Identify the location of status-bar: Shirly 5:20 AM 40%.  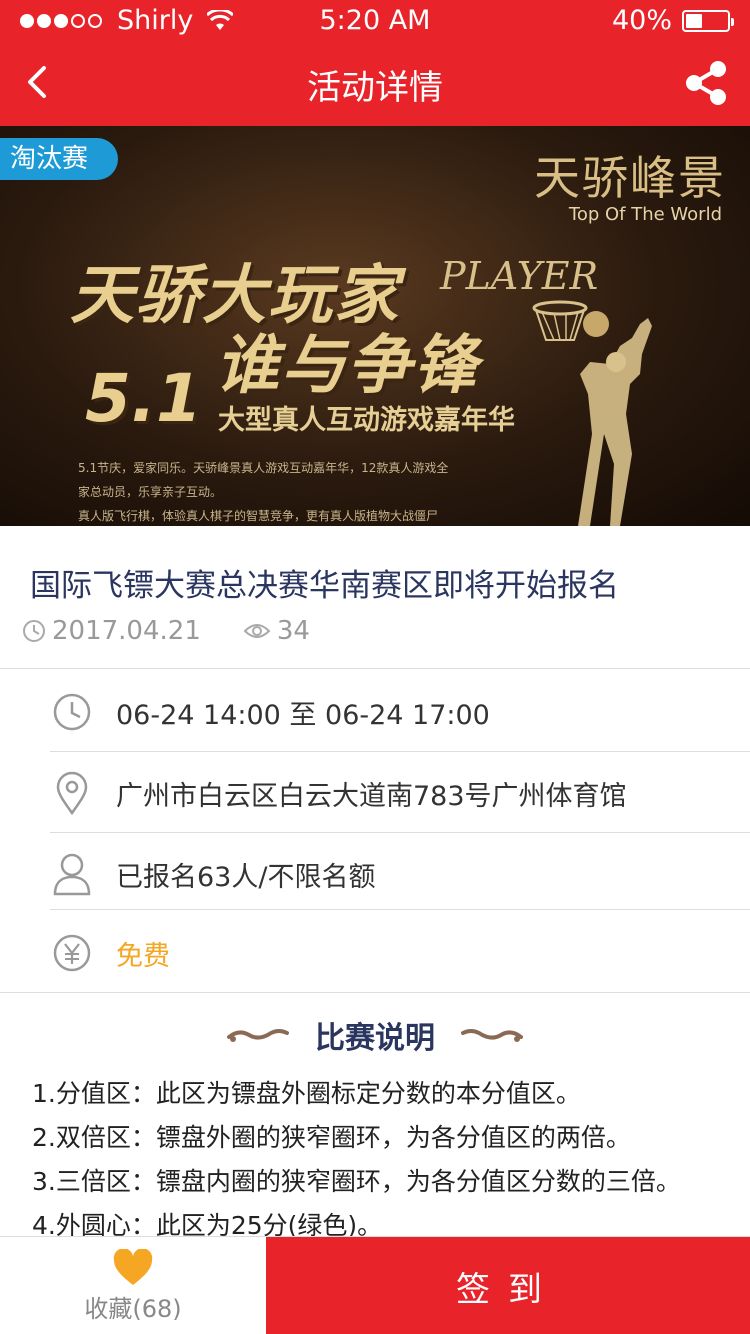
(375, 20).